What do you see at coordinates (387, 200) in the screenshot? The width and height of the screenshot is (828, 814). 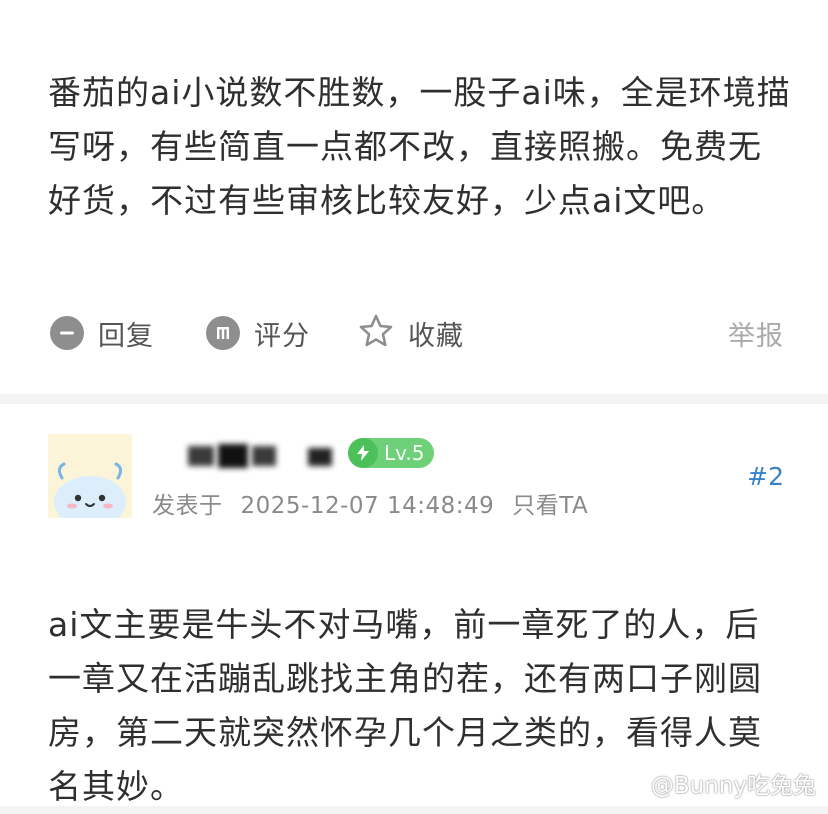 I see `post-line: 好货，不过有些审核比较友好，少点ai文吧。` at bounding box center [387, 200].